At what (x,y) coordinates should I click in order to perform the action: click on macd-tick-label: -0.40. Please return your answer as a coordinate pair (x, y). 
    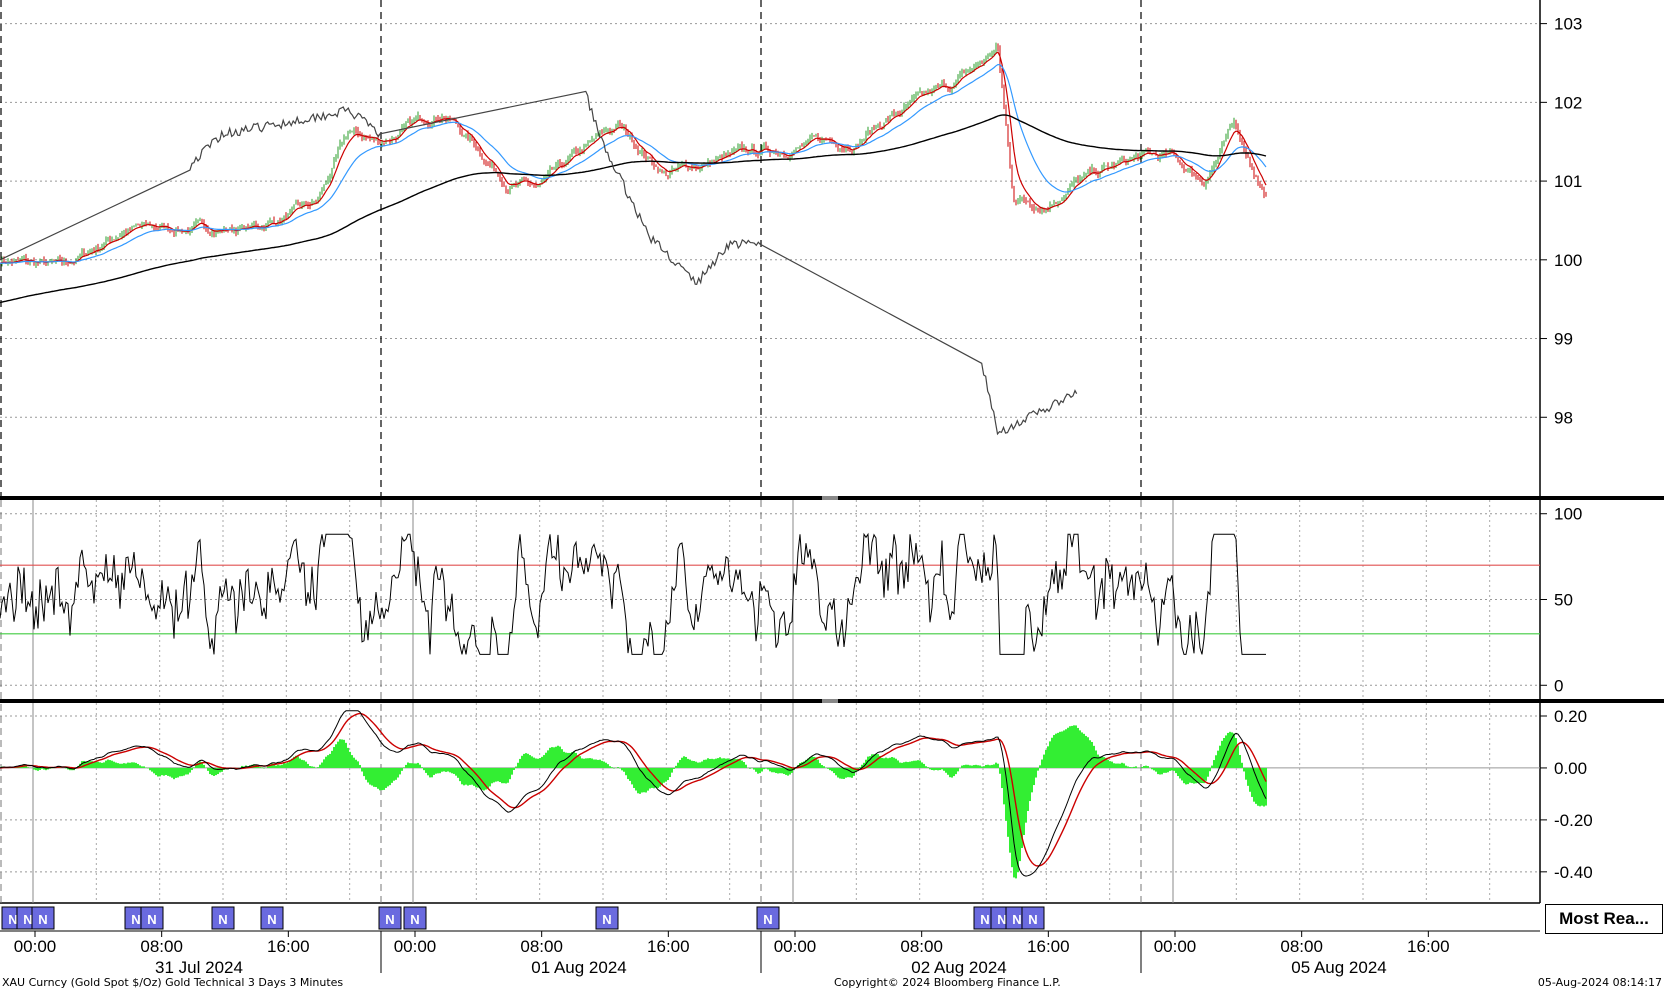
    Looking at the image, I should click on (1573, 872).